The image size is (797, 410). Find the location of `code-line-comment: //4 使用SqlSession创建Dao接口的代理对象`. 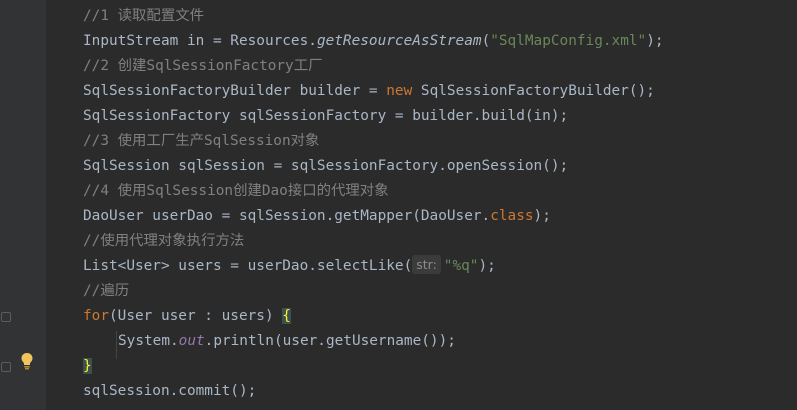

code-line-comment: //4 使用SqlSession创建Dao接口的代理对象 is located at coordinates (236, 191).